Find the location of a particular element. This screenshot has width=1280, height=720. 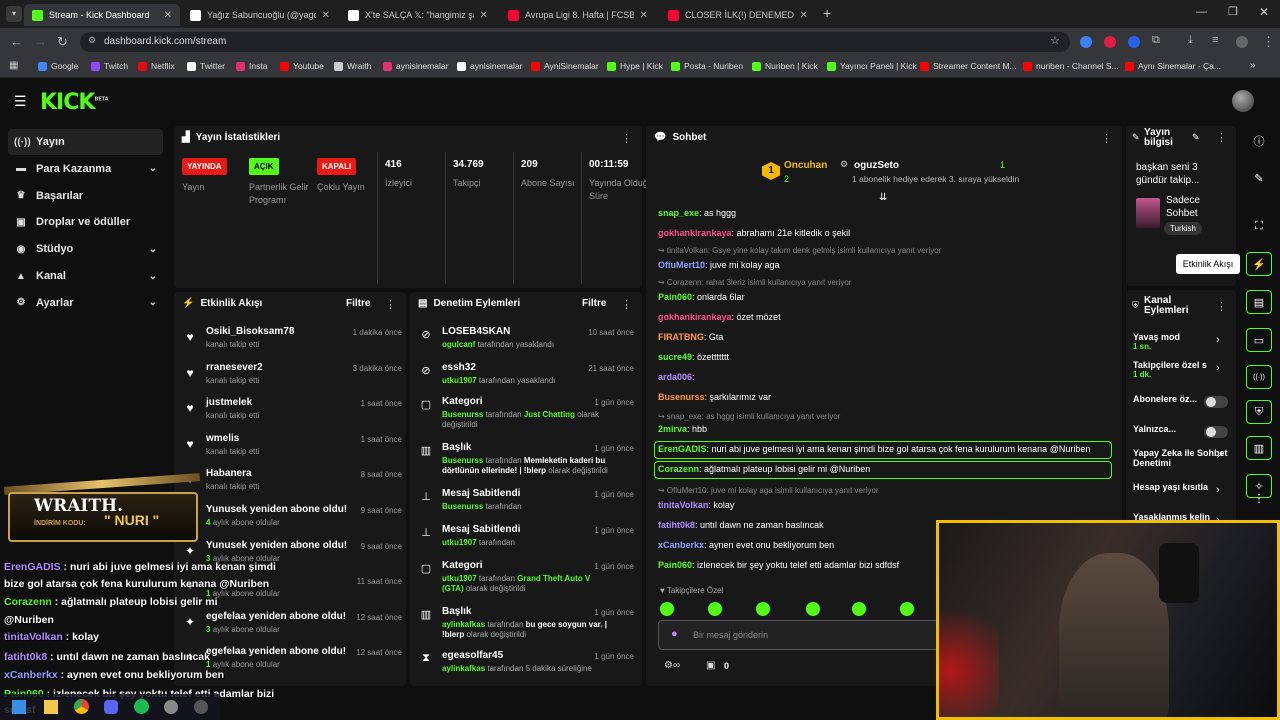

new-tab-button: + is located at coordinates (827, 13).